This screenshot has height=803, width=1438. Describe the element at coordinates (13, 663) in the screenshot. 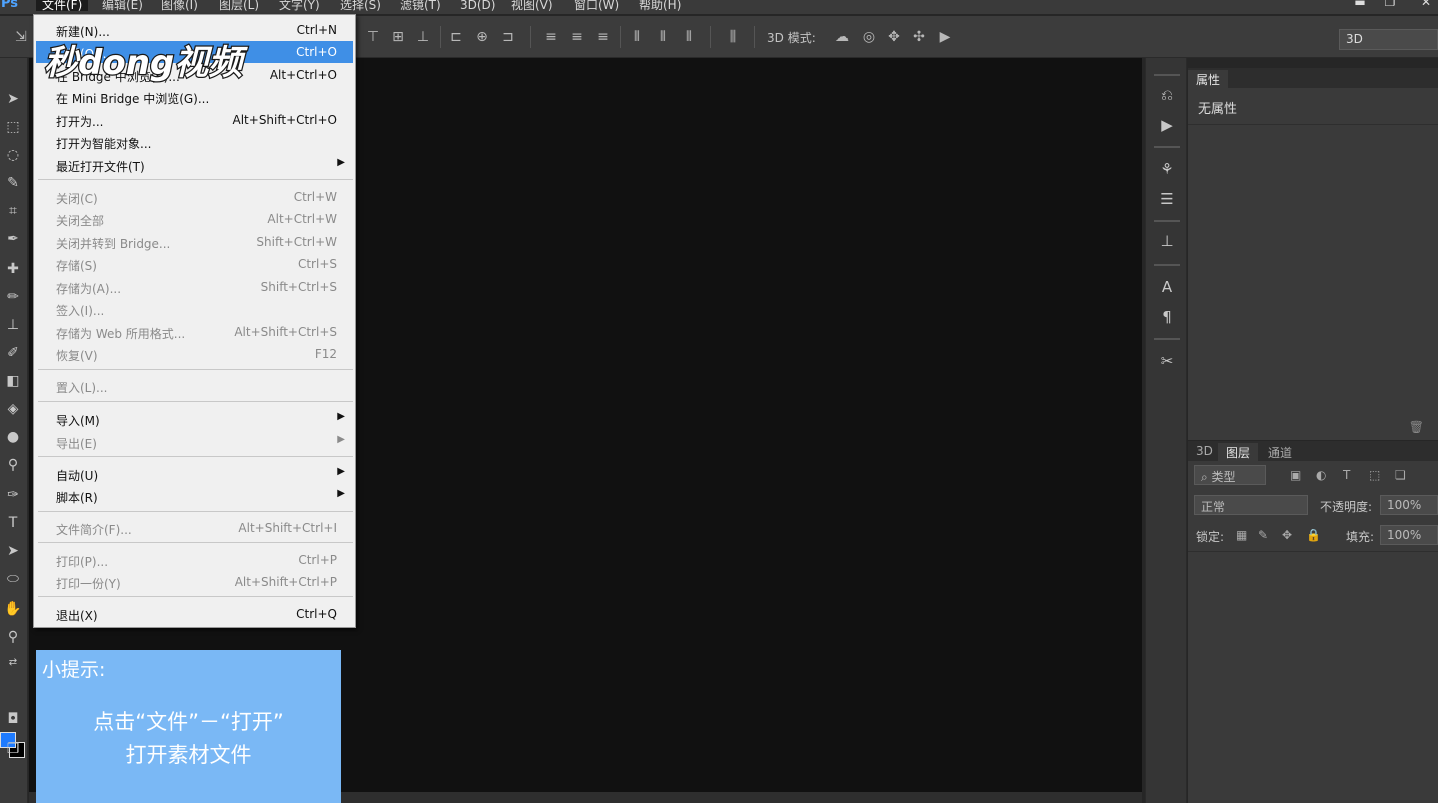

I see `swap-colors-icon: ⇄` at that location.